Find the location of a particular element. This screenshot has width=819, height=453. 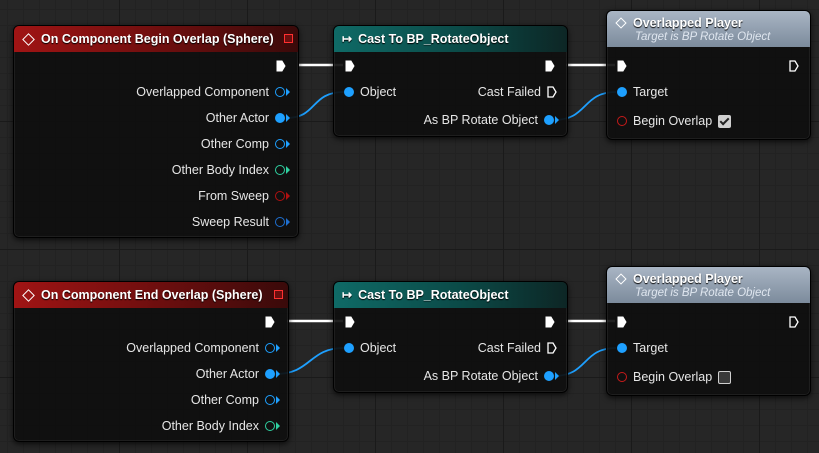

struct-pin-icon is located at coordinates (280, 222).